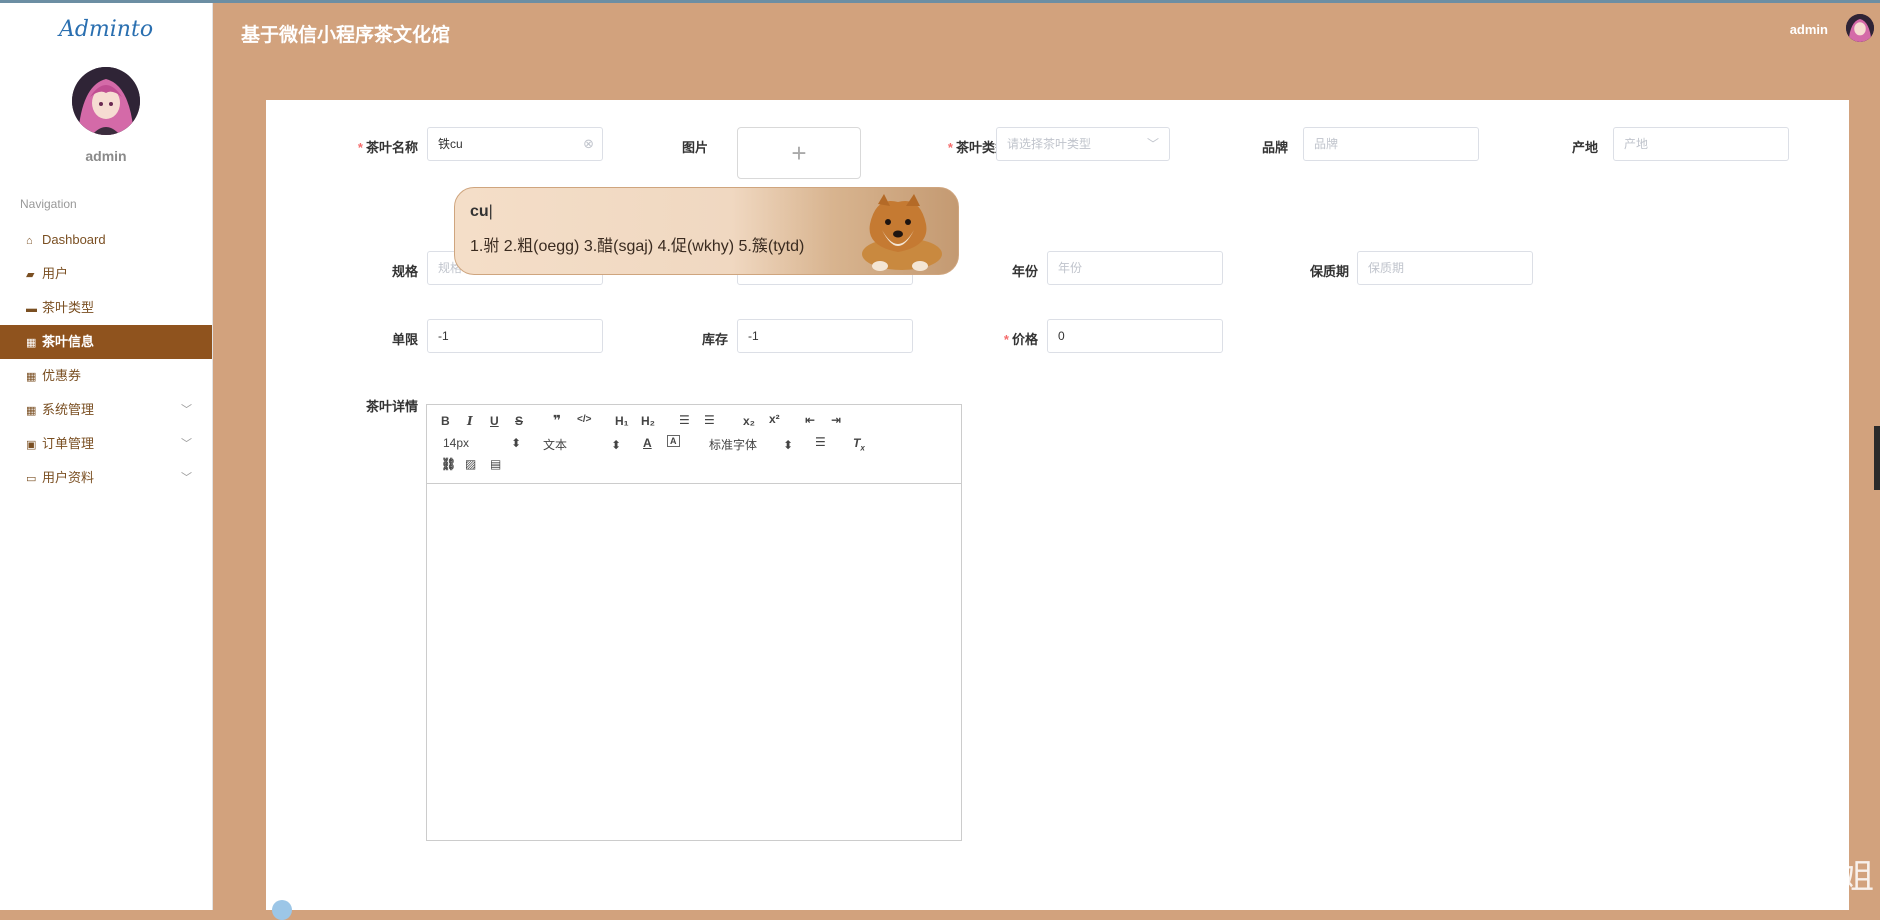 Image resolution: width=1880 pixels, height=920 pixels. Describe the element at coordinates (902, 232) in the screenshot. I see `dog-mascot-icon` at that location.